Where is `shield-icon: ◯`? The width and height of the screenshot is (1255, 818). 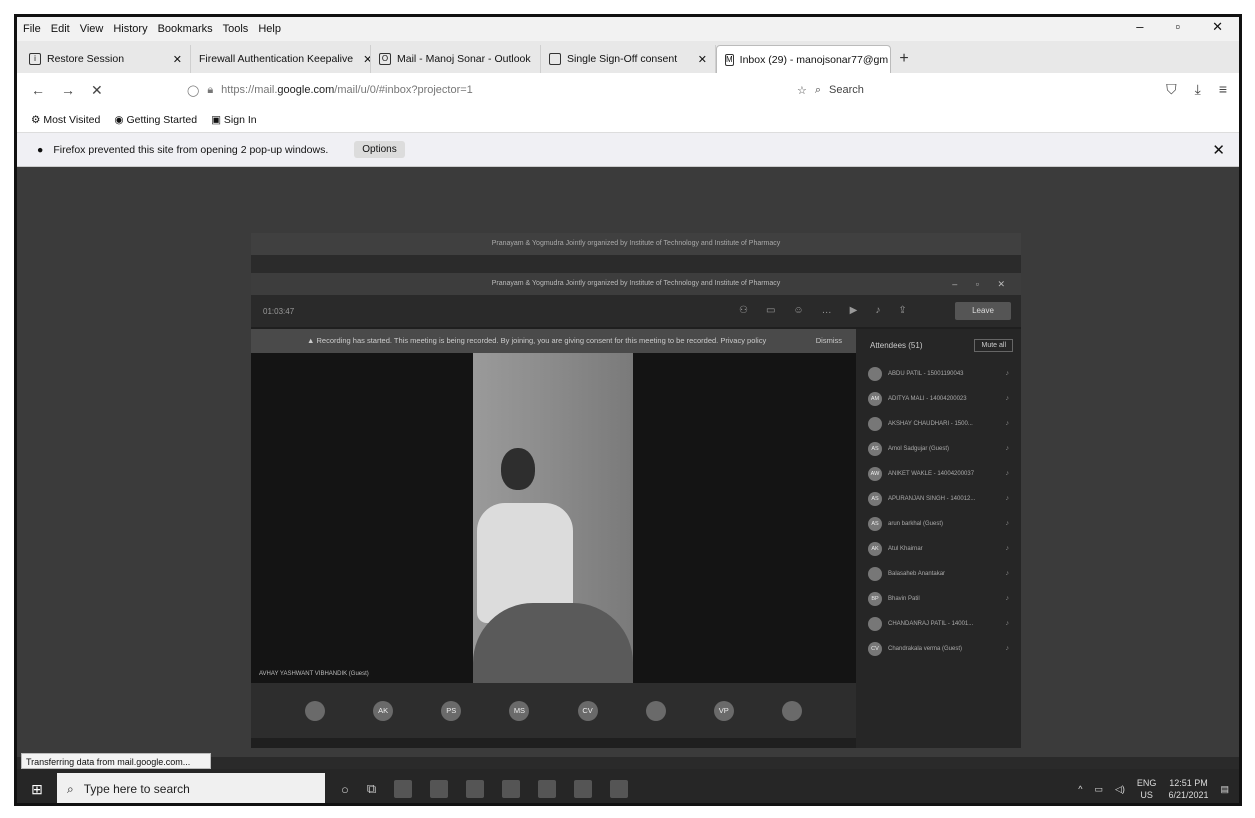
shield-icon: ◯ is located at coordinates (193, 90).